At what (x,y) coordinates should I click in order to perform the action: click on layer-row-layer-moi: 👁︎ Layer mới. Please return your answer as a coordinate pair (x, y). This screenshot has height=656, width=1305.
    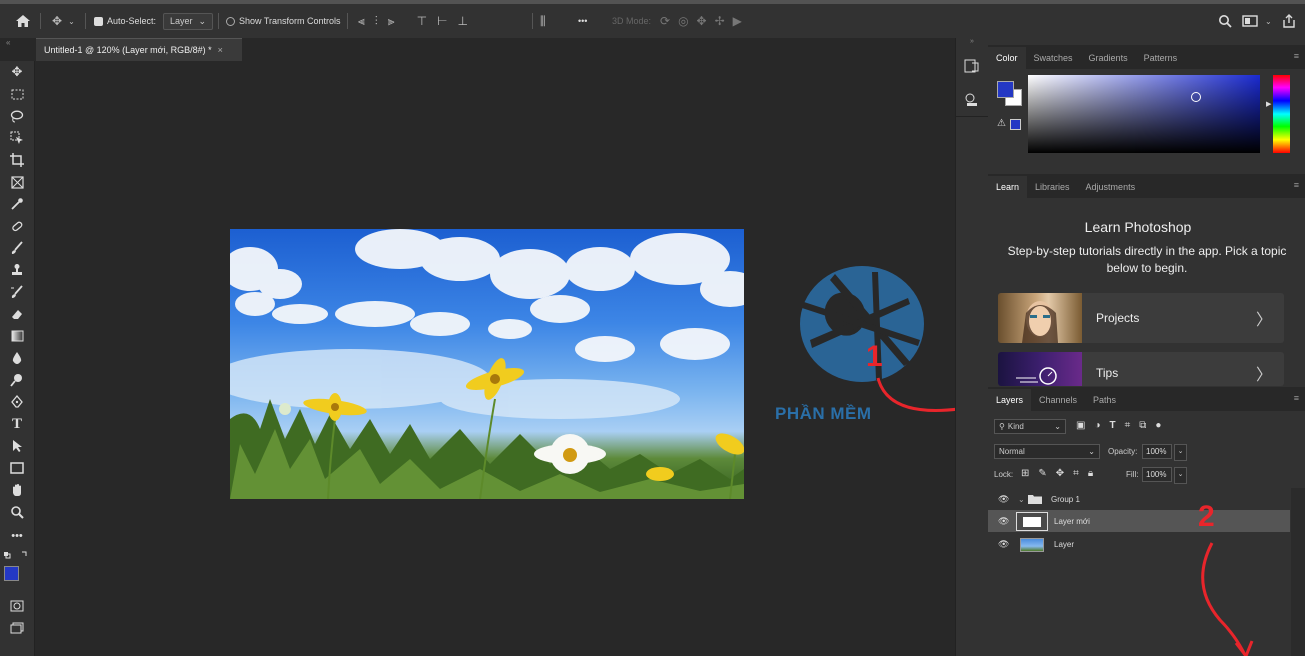
    Looking at the image, I should click on (1139, 521).